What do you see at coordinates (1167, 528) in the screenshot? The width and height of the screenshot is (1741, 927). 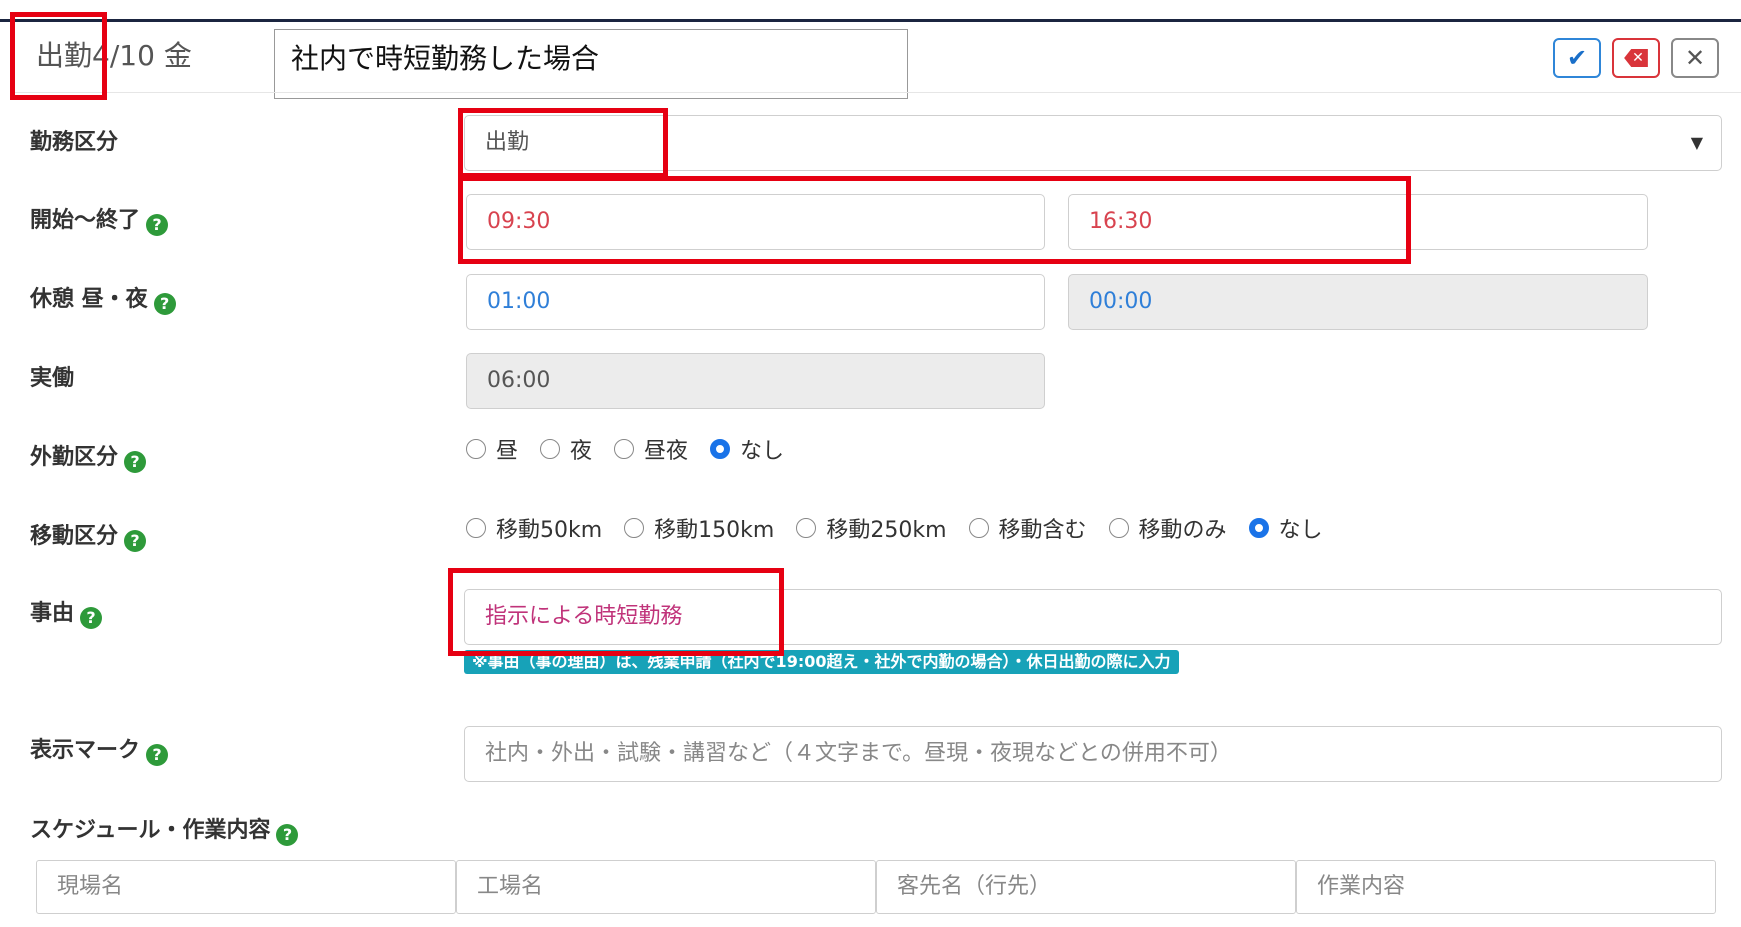 I see `radio-travel-only: 移動のみ` at bounding box center [1167, 528].